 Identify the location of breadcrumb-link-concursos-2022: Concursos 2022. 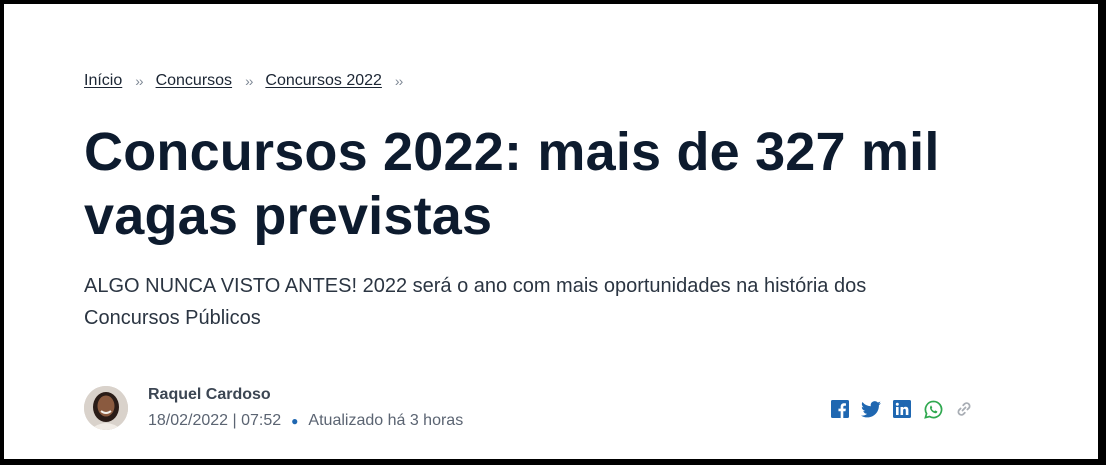
(323, 81).